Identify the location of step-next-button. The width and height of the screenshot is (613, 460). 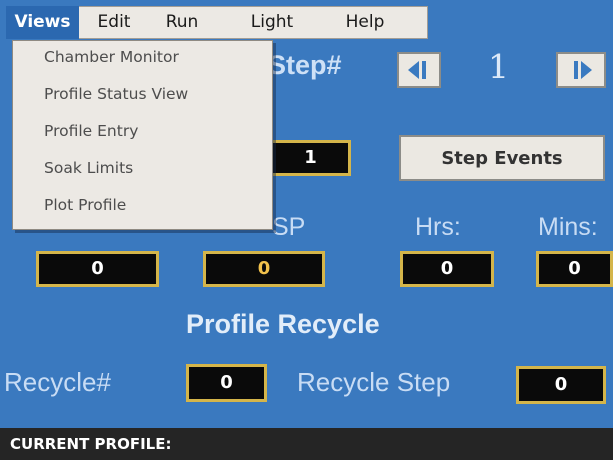
(581, 70).